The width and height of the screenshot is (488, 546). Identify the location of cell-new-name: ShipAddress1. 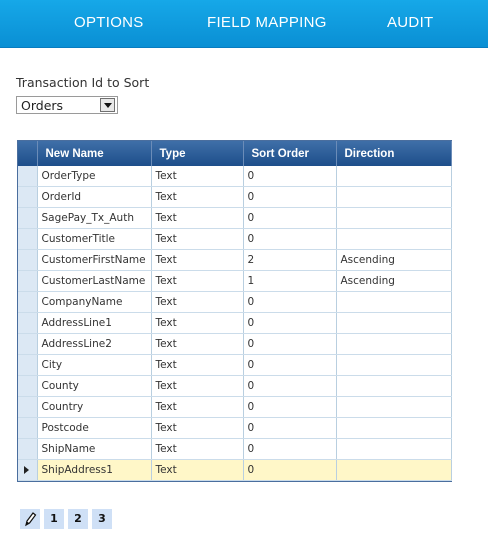
(94, 470).